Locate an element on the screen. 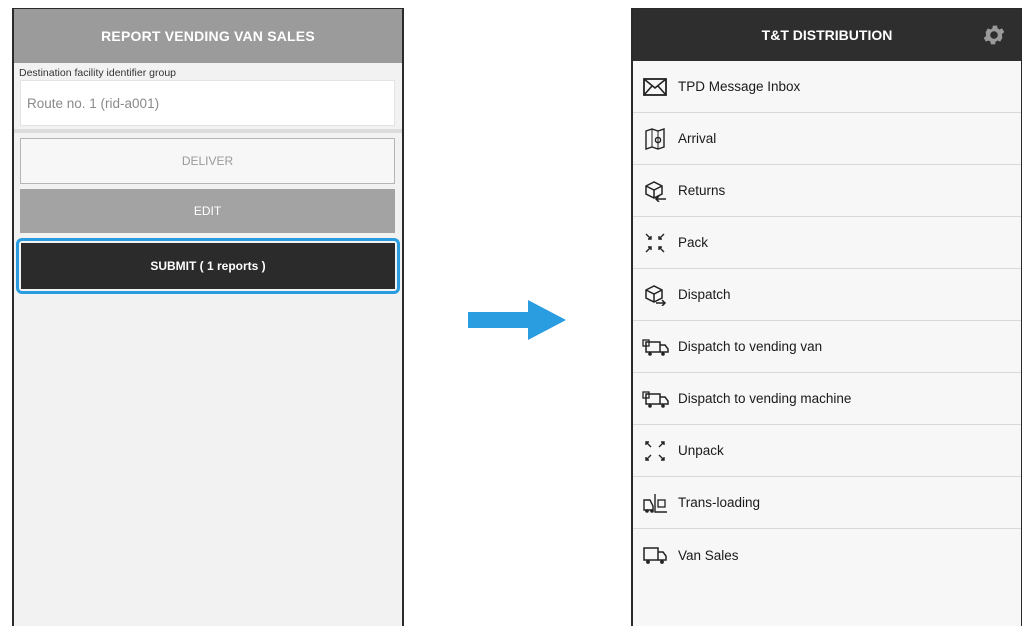  menu-item-label: Dispatch to vending van is located at coordinates (750, 346).